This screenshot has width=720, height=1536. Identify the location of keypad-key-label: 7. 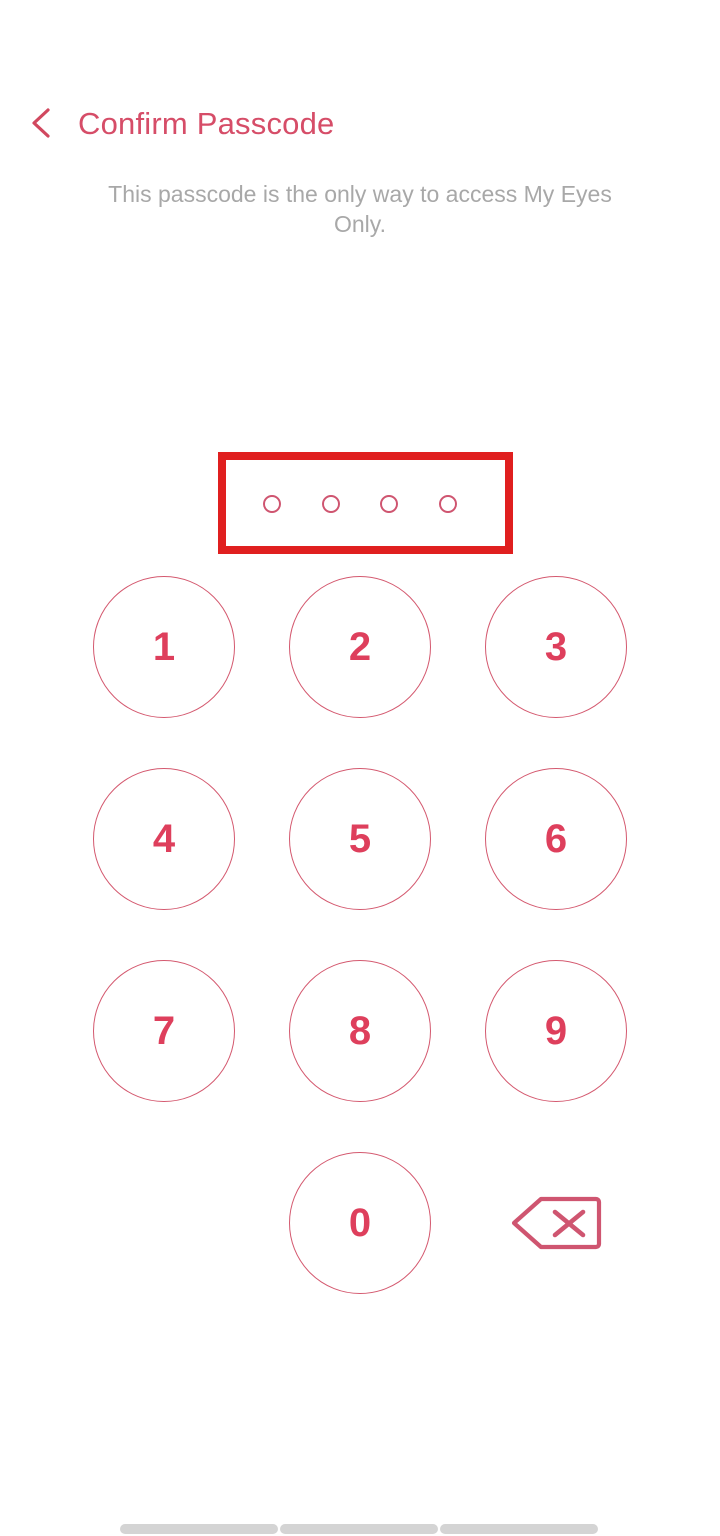
(164, 1030).